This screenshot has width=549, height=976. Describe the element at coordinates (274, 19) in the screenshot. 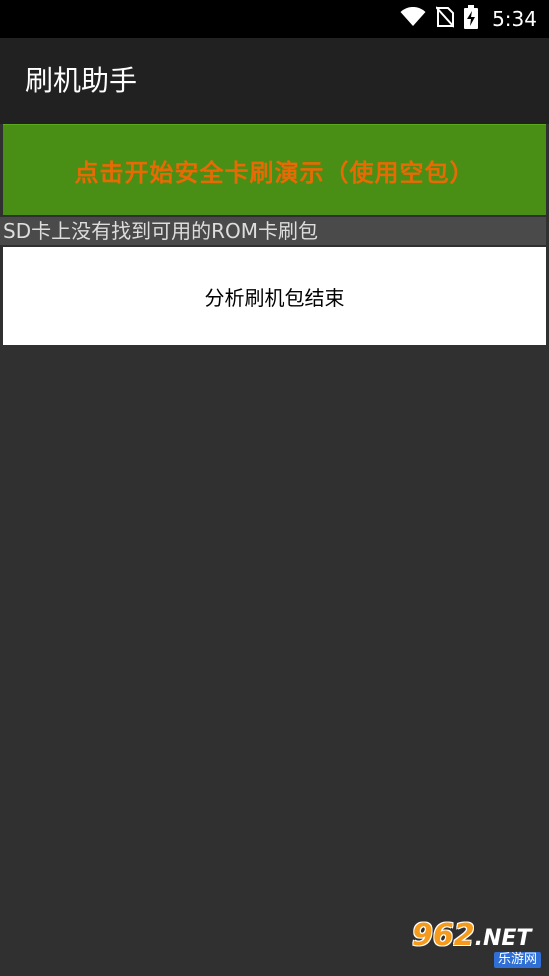

I see `status-bar: 5:34` at that location.